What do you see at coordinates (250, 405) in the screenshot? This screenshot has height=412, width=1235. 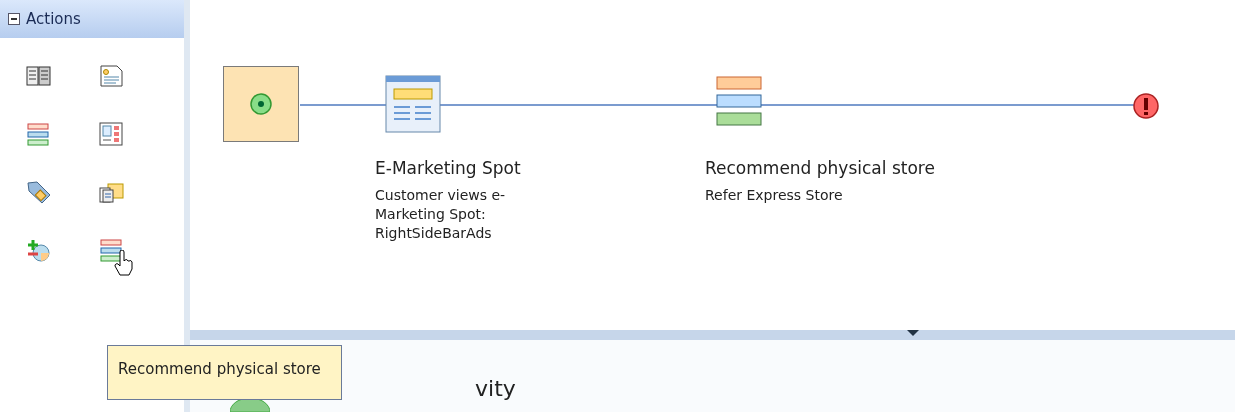 I see `status-icon` at bounding box center [250, 405].